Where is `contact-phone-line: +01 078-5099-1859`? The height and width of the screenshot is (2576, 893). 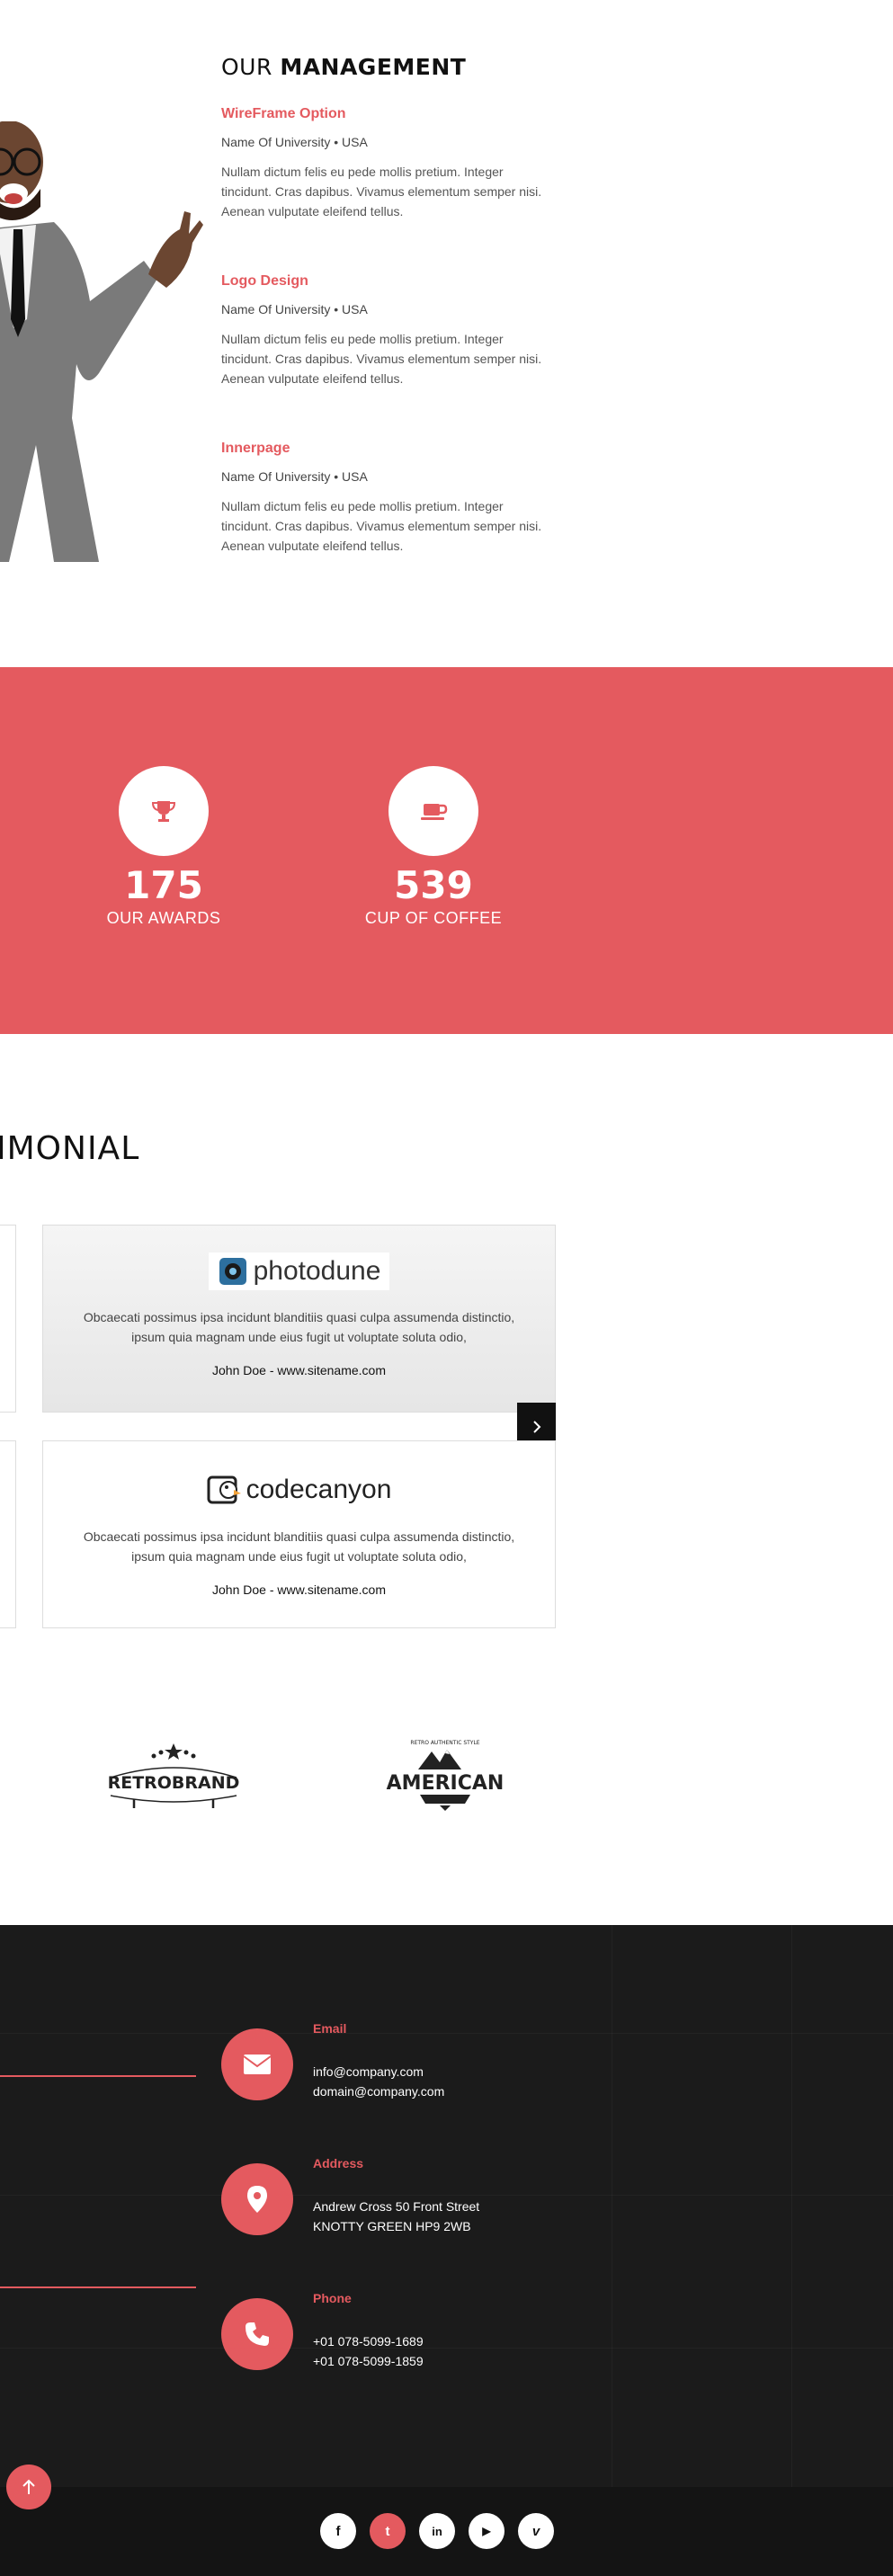
contact-phone-line: +01 078-5099-1859 is located at coordinates (368, 2361).